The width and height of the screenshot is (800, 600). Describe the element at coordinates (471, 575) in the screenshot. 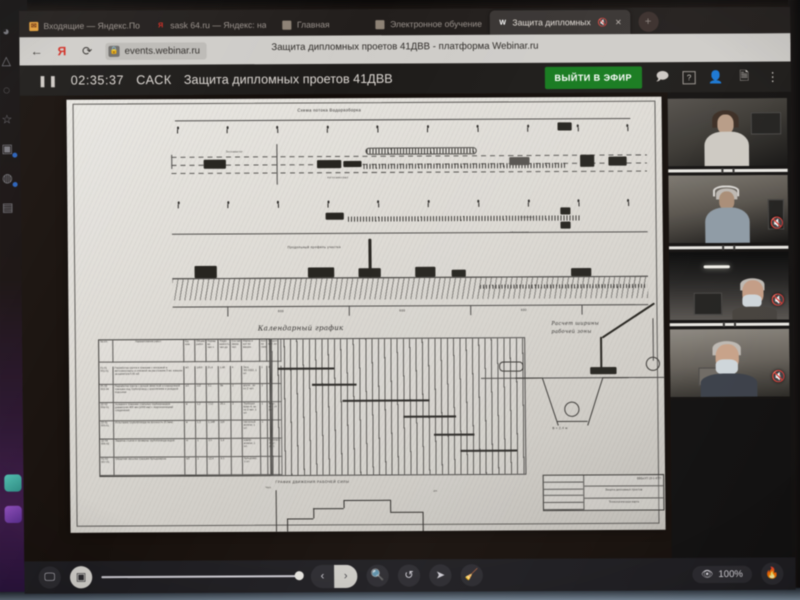

I see `eraser-icon: 🧹` at that location.